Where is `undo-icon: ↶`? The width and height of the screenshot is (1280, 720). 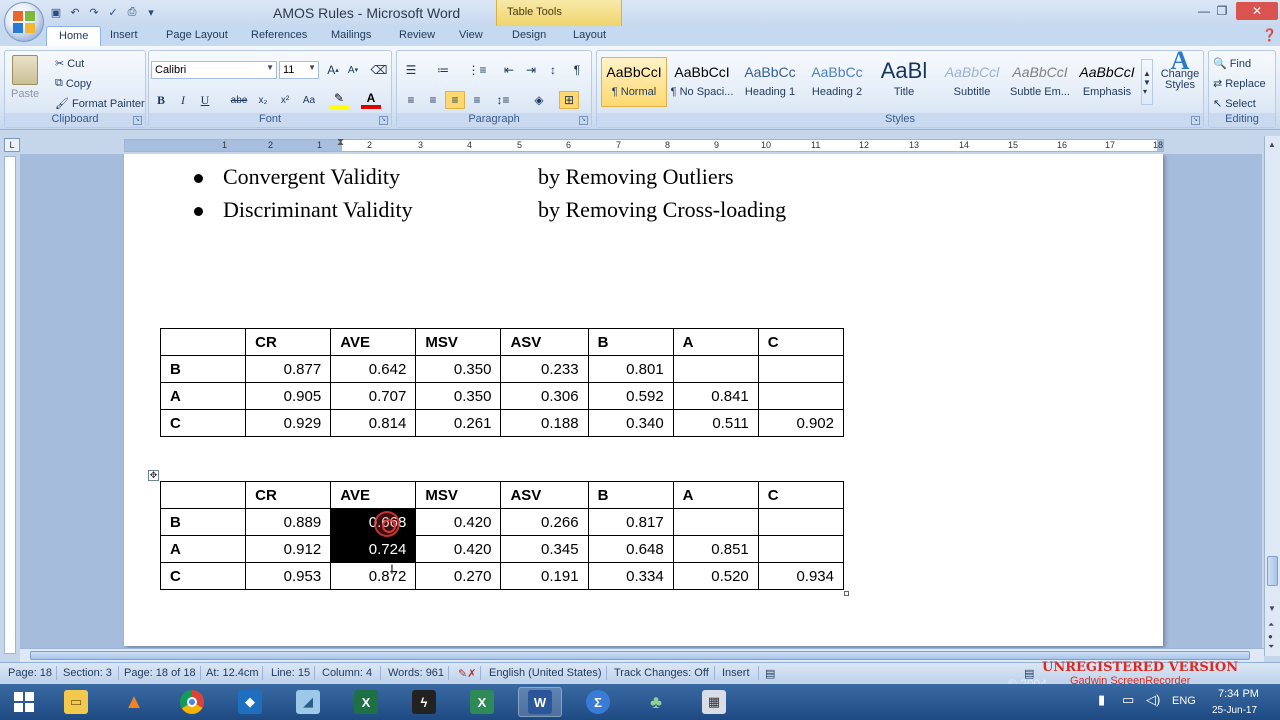 undo-icon: ↶ is located at coordinates (75, 12).